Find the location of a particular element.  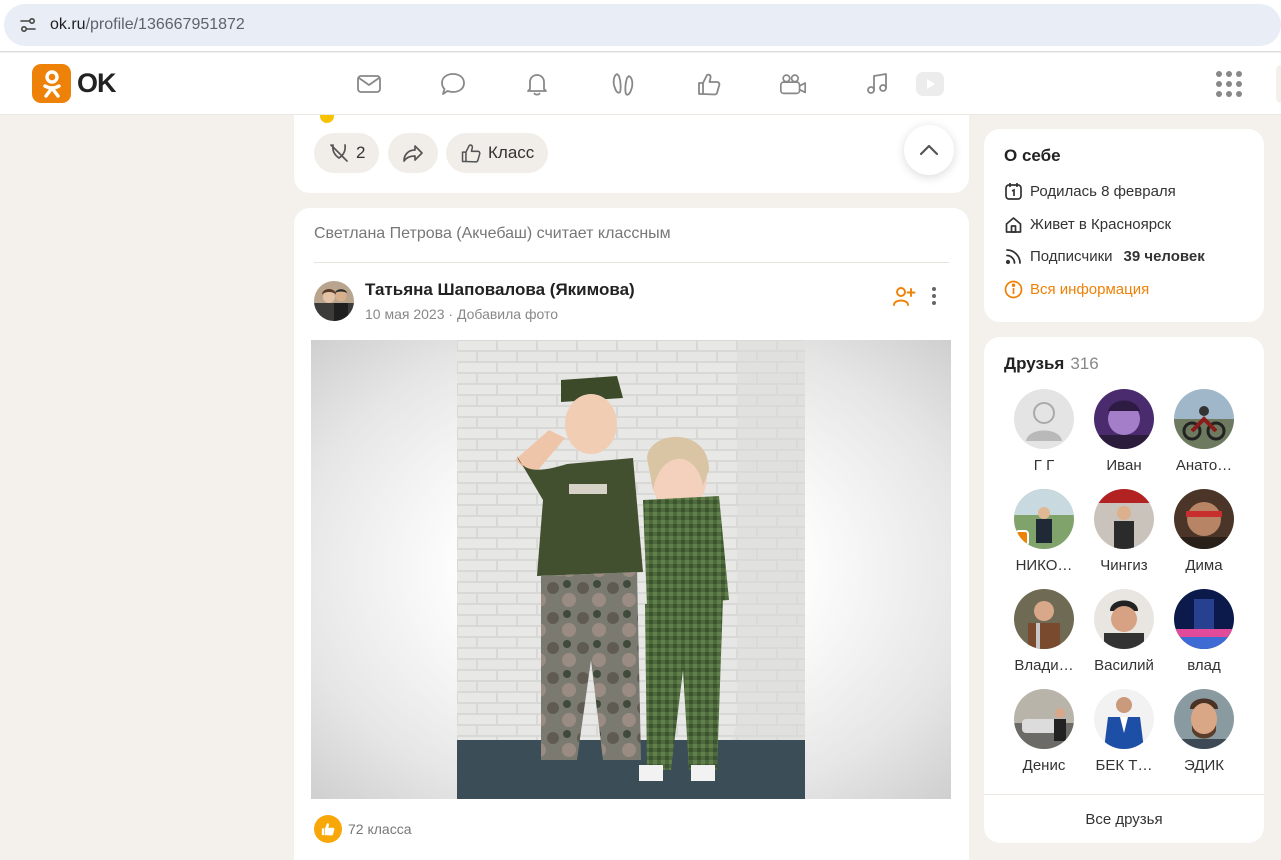

friend-item: Чингиз is located at coordinates (1124, 531).